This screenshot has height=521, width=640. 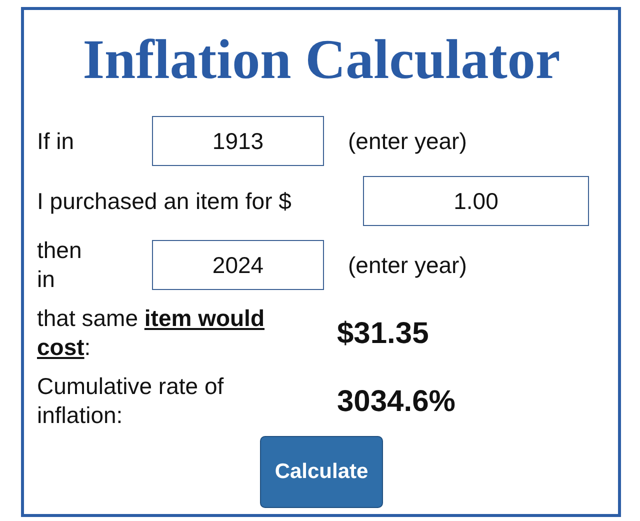 I want to click on field-label: that same item would cost:, so click(x=151, y=333).